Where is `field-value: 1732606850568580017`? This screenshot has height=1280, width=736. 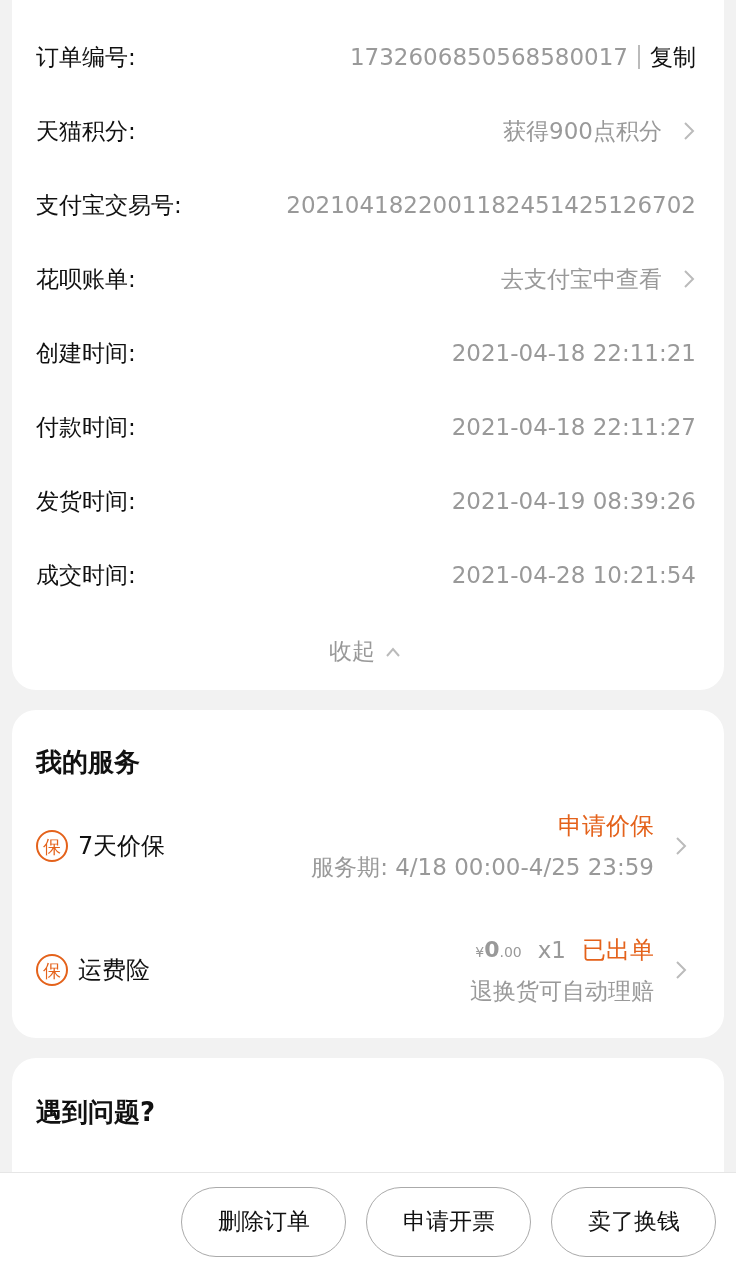
field-value: 1732606850568580017 is located at coordinates (488, 57).